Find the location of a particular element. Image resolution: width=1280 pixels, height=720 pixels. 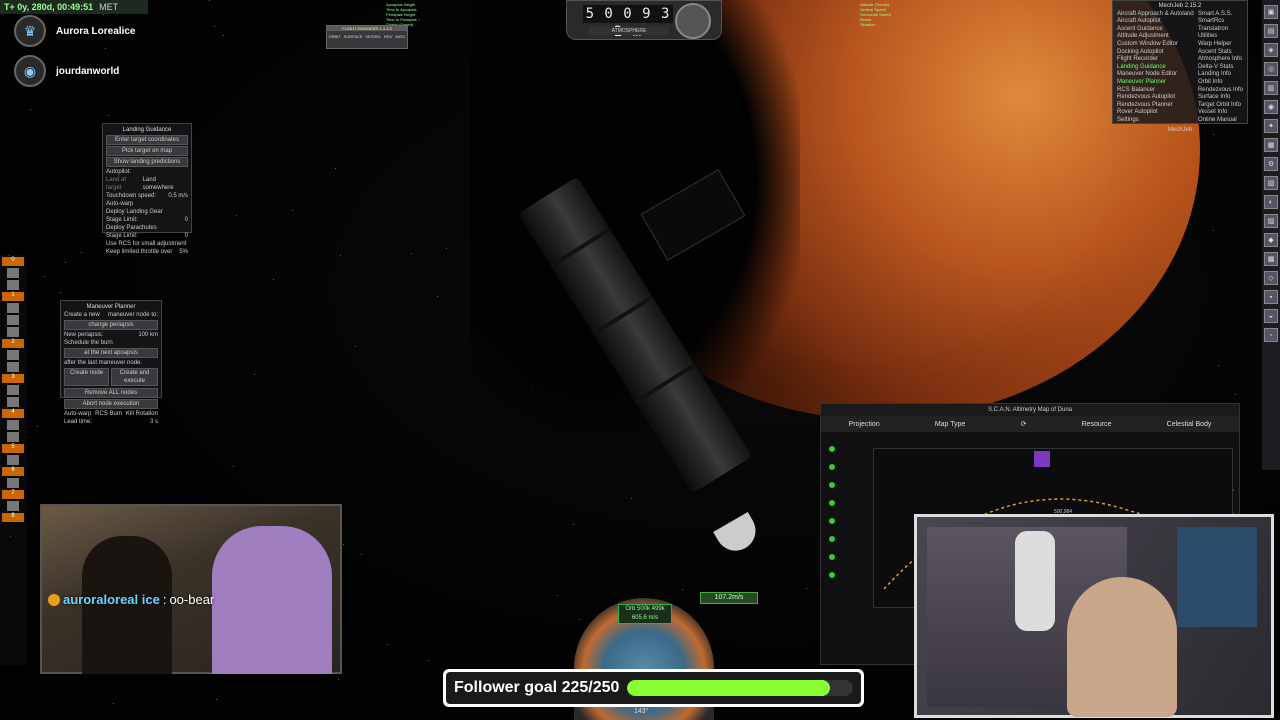

toolbar-app-icon: ▦ is located at coordinates (1271, 145).